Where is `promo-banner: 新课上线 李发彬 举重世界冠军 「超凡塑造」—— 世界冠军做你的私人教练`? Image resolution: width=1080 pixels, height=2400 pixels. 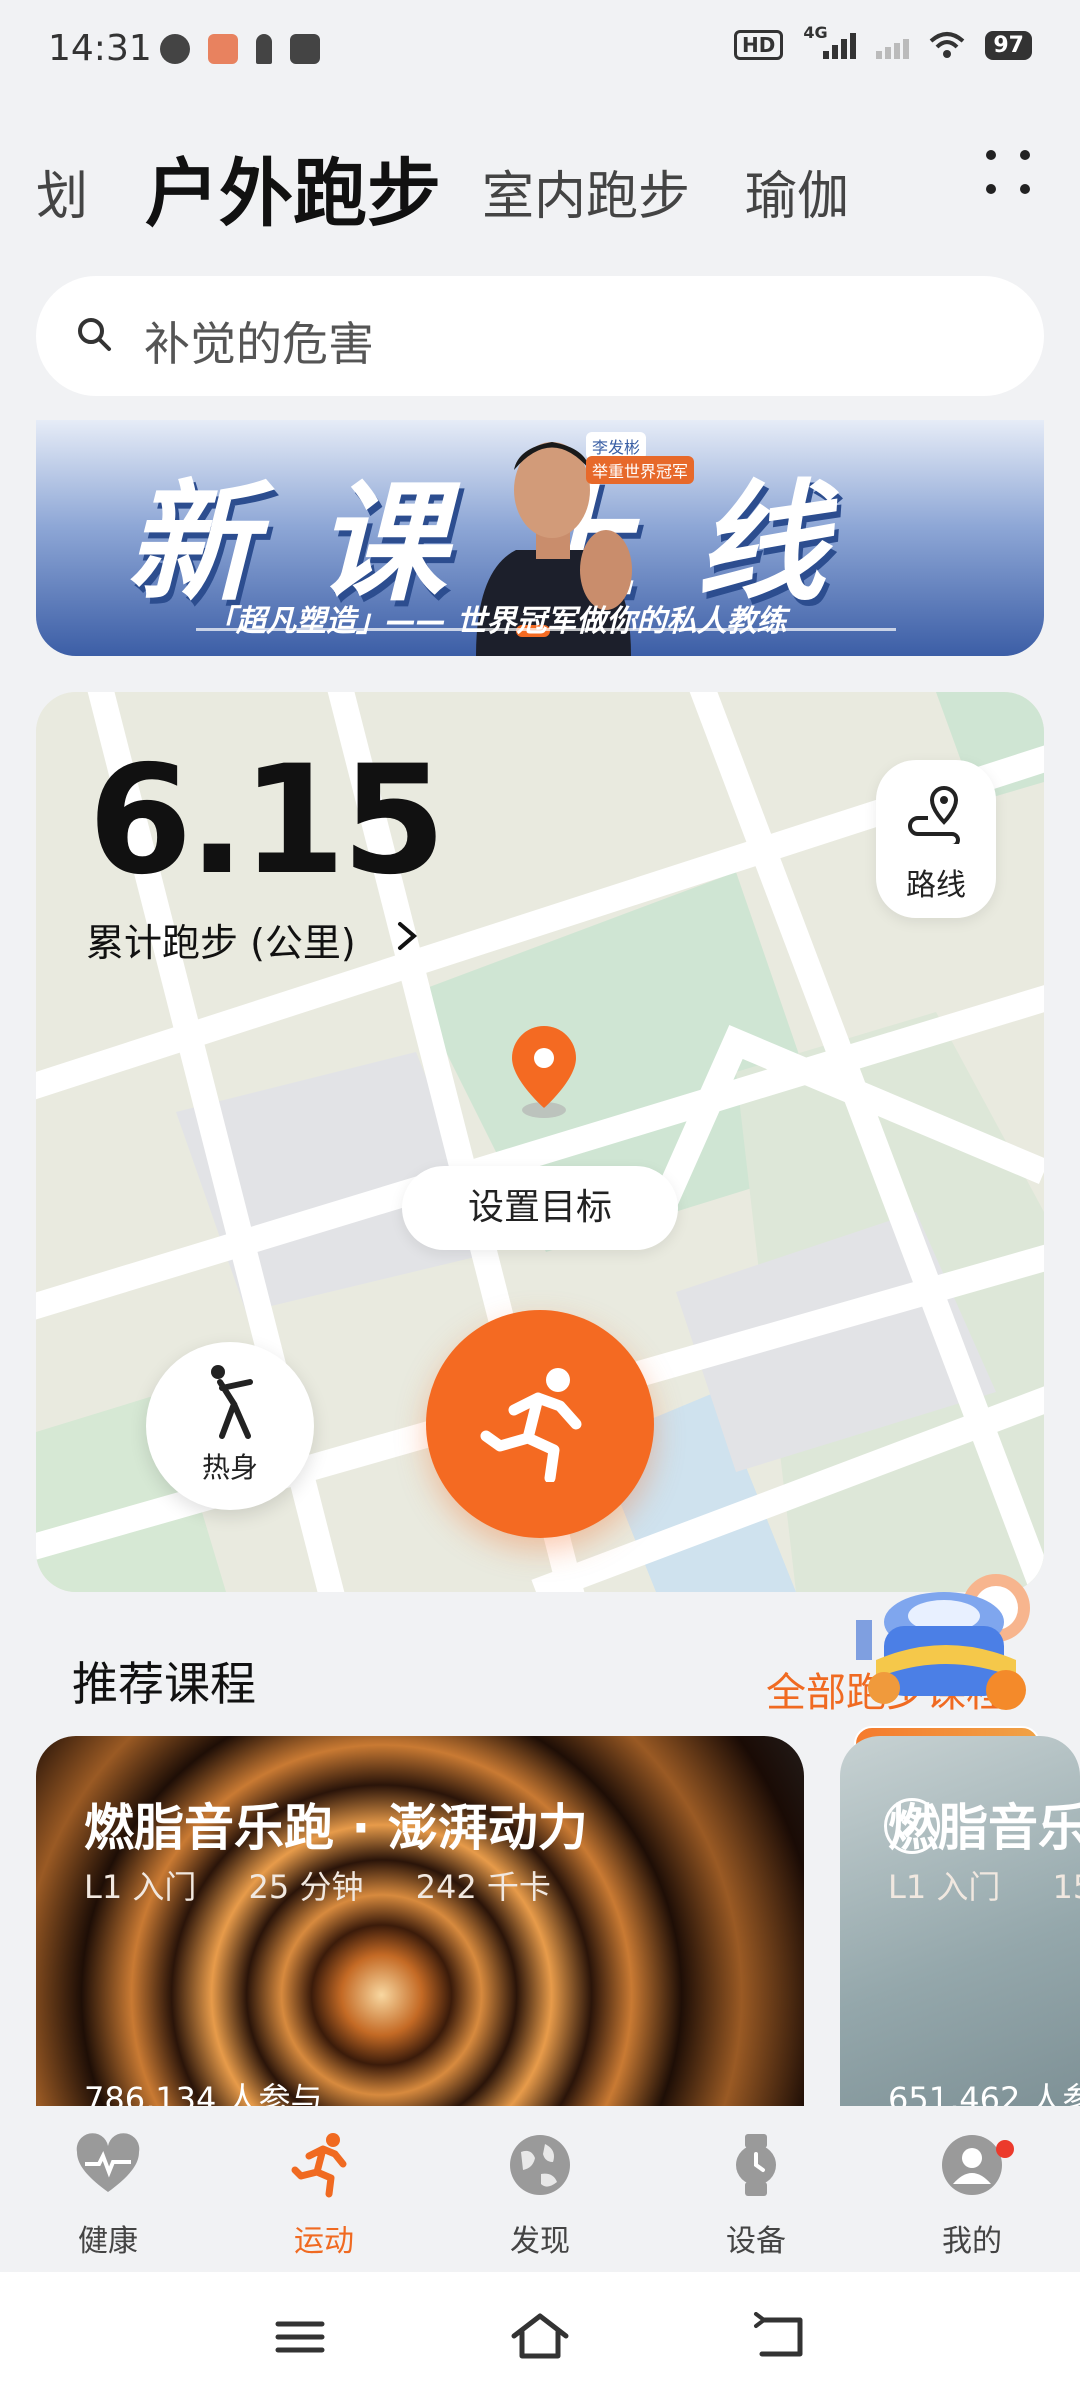
promo-banner: 新课上线 李发彬 举重世界冠军 「超凡塑造」—— 世界冠军做你的私人教练 is located at coordinates (540, 538).